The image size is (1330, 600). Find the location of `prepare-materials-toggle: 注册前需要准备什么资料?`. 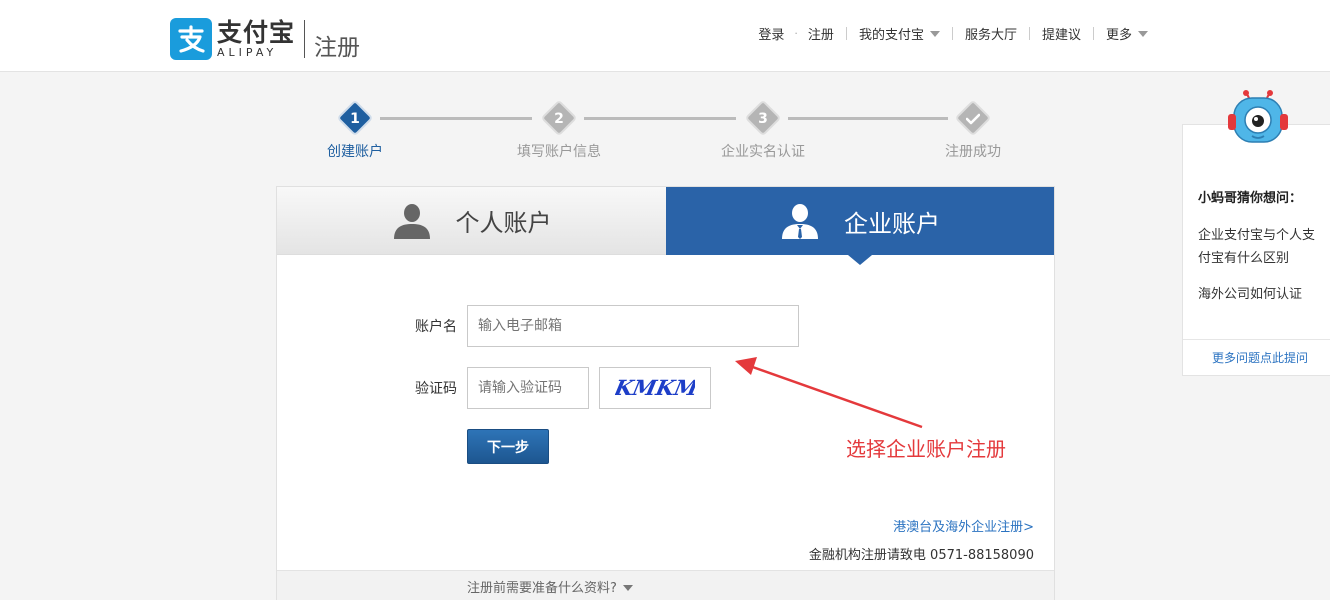

prepare-materials-toggle: 注册前需要准备什么资料? is located at coordinates (550, 586).